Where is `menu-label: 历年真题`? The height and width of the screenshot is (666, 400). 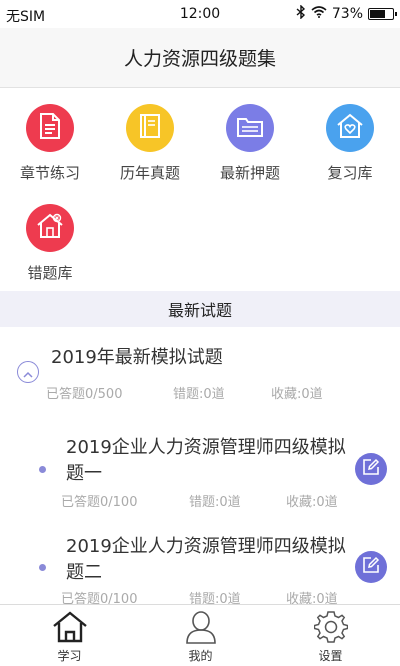
menu-label: 历年真题 is located at coordinates (149, 173).